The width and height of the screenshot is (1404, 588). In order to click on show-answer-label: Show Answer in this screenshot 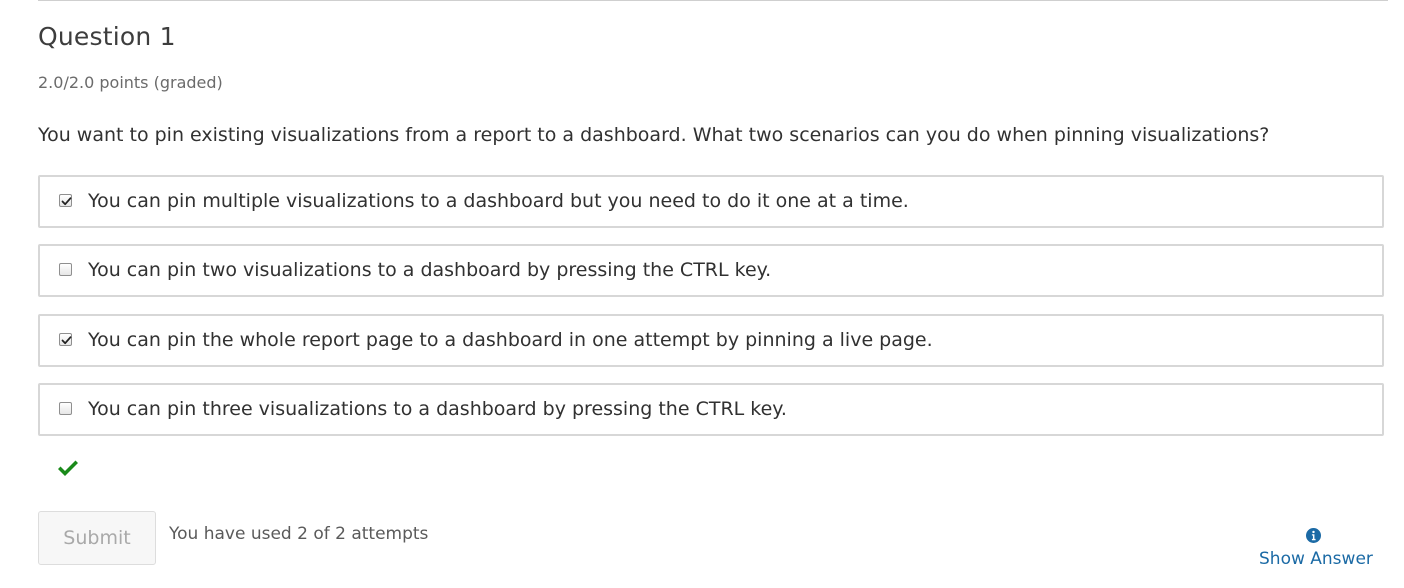, I will do `click(1316, 559)`.